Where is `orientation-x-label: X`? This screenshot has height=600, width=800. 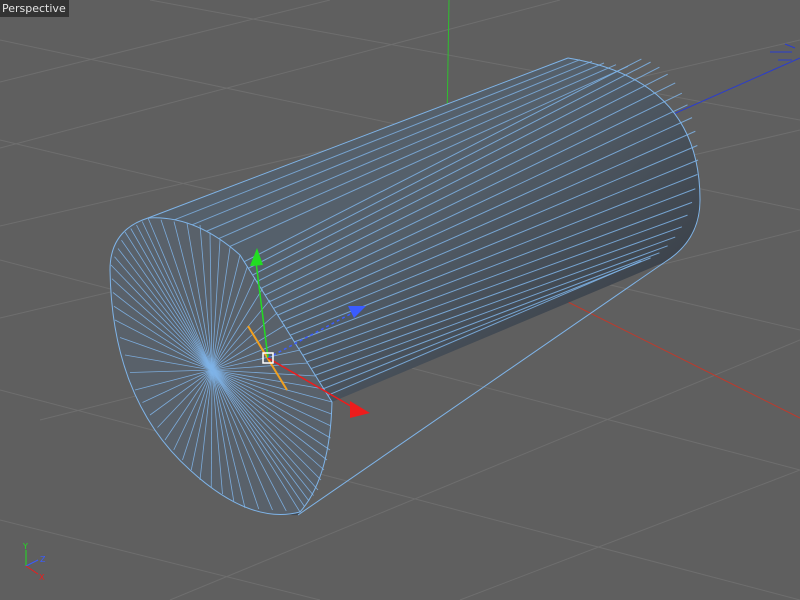 orientation-x-label: X is located at coordinates (42, 577).